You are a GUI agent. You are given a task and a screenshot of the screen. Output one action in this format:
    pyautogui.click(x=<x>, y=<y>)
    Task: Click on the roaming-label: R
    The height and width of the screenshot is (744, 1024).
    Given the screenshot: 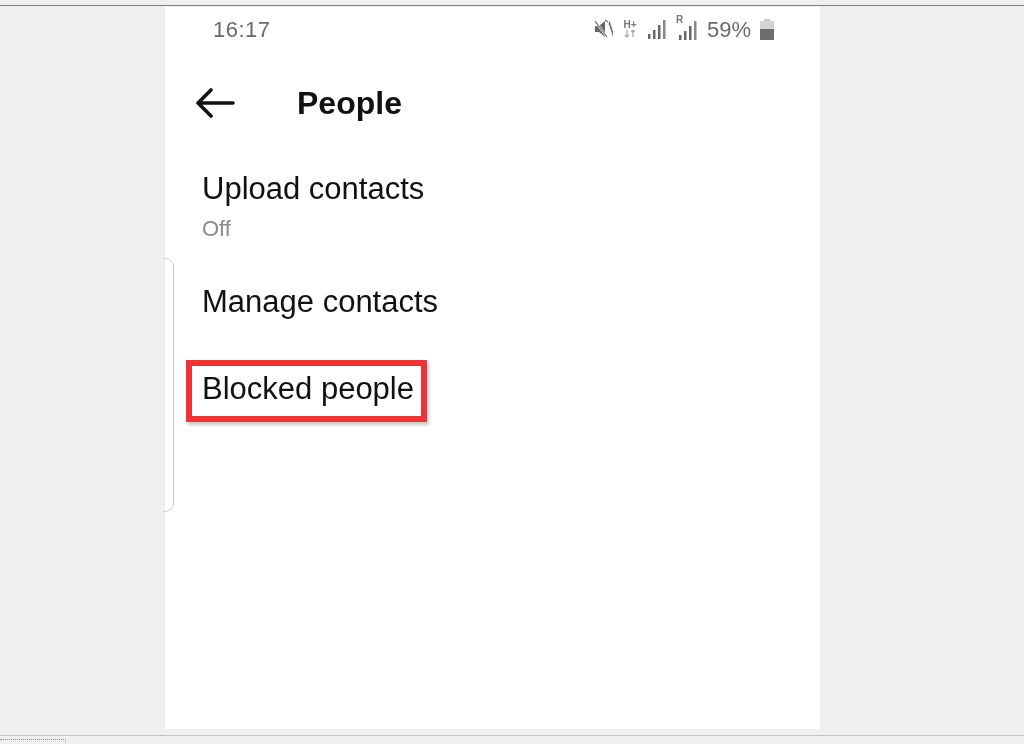 What is the action you would take?
    pyautogui.click(x=679, y=20)
    